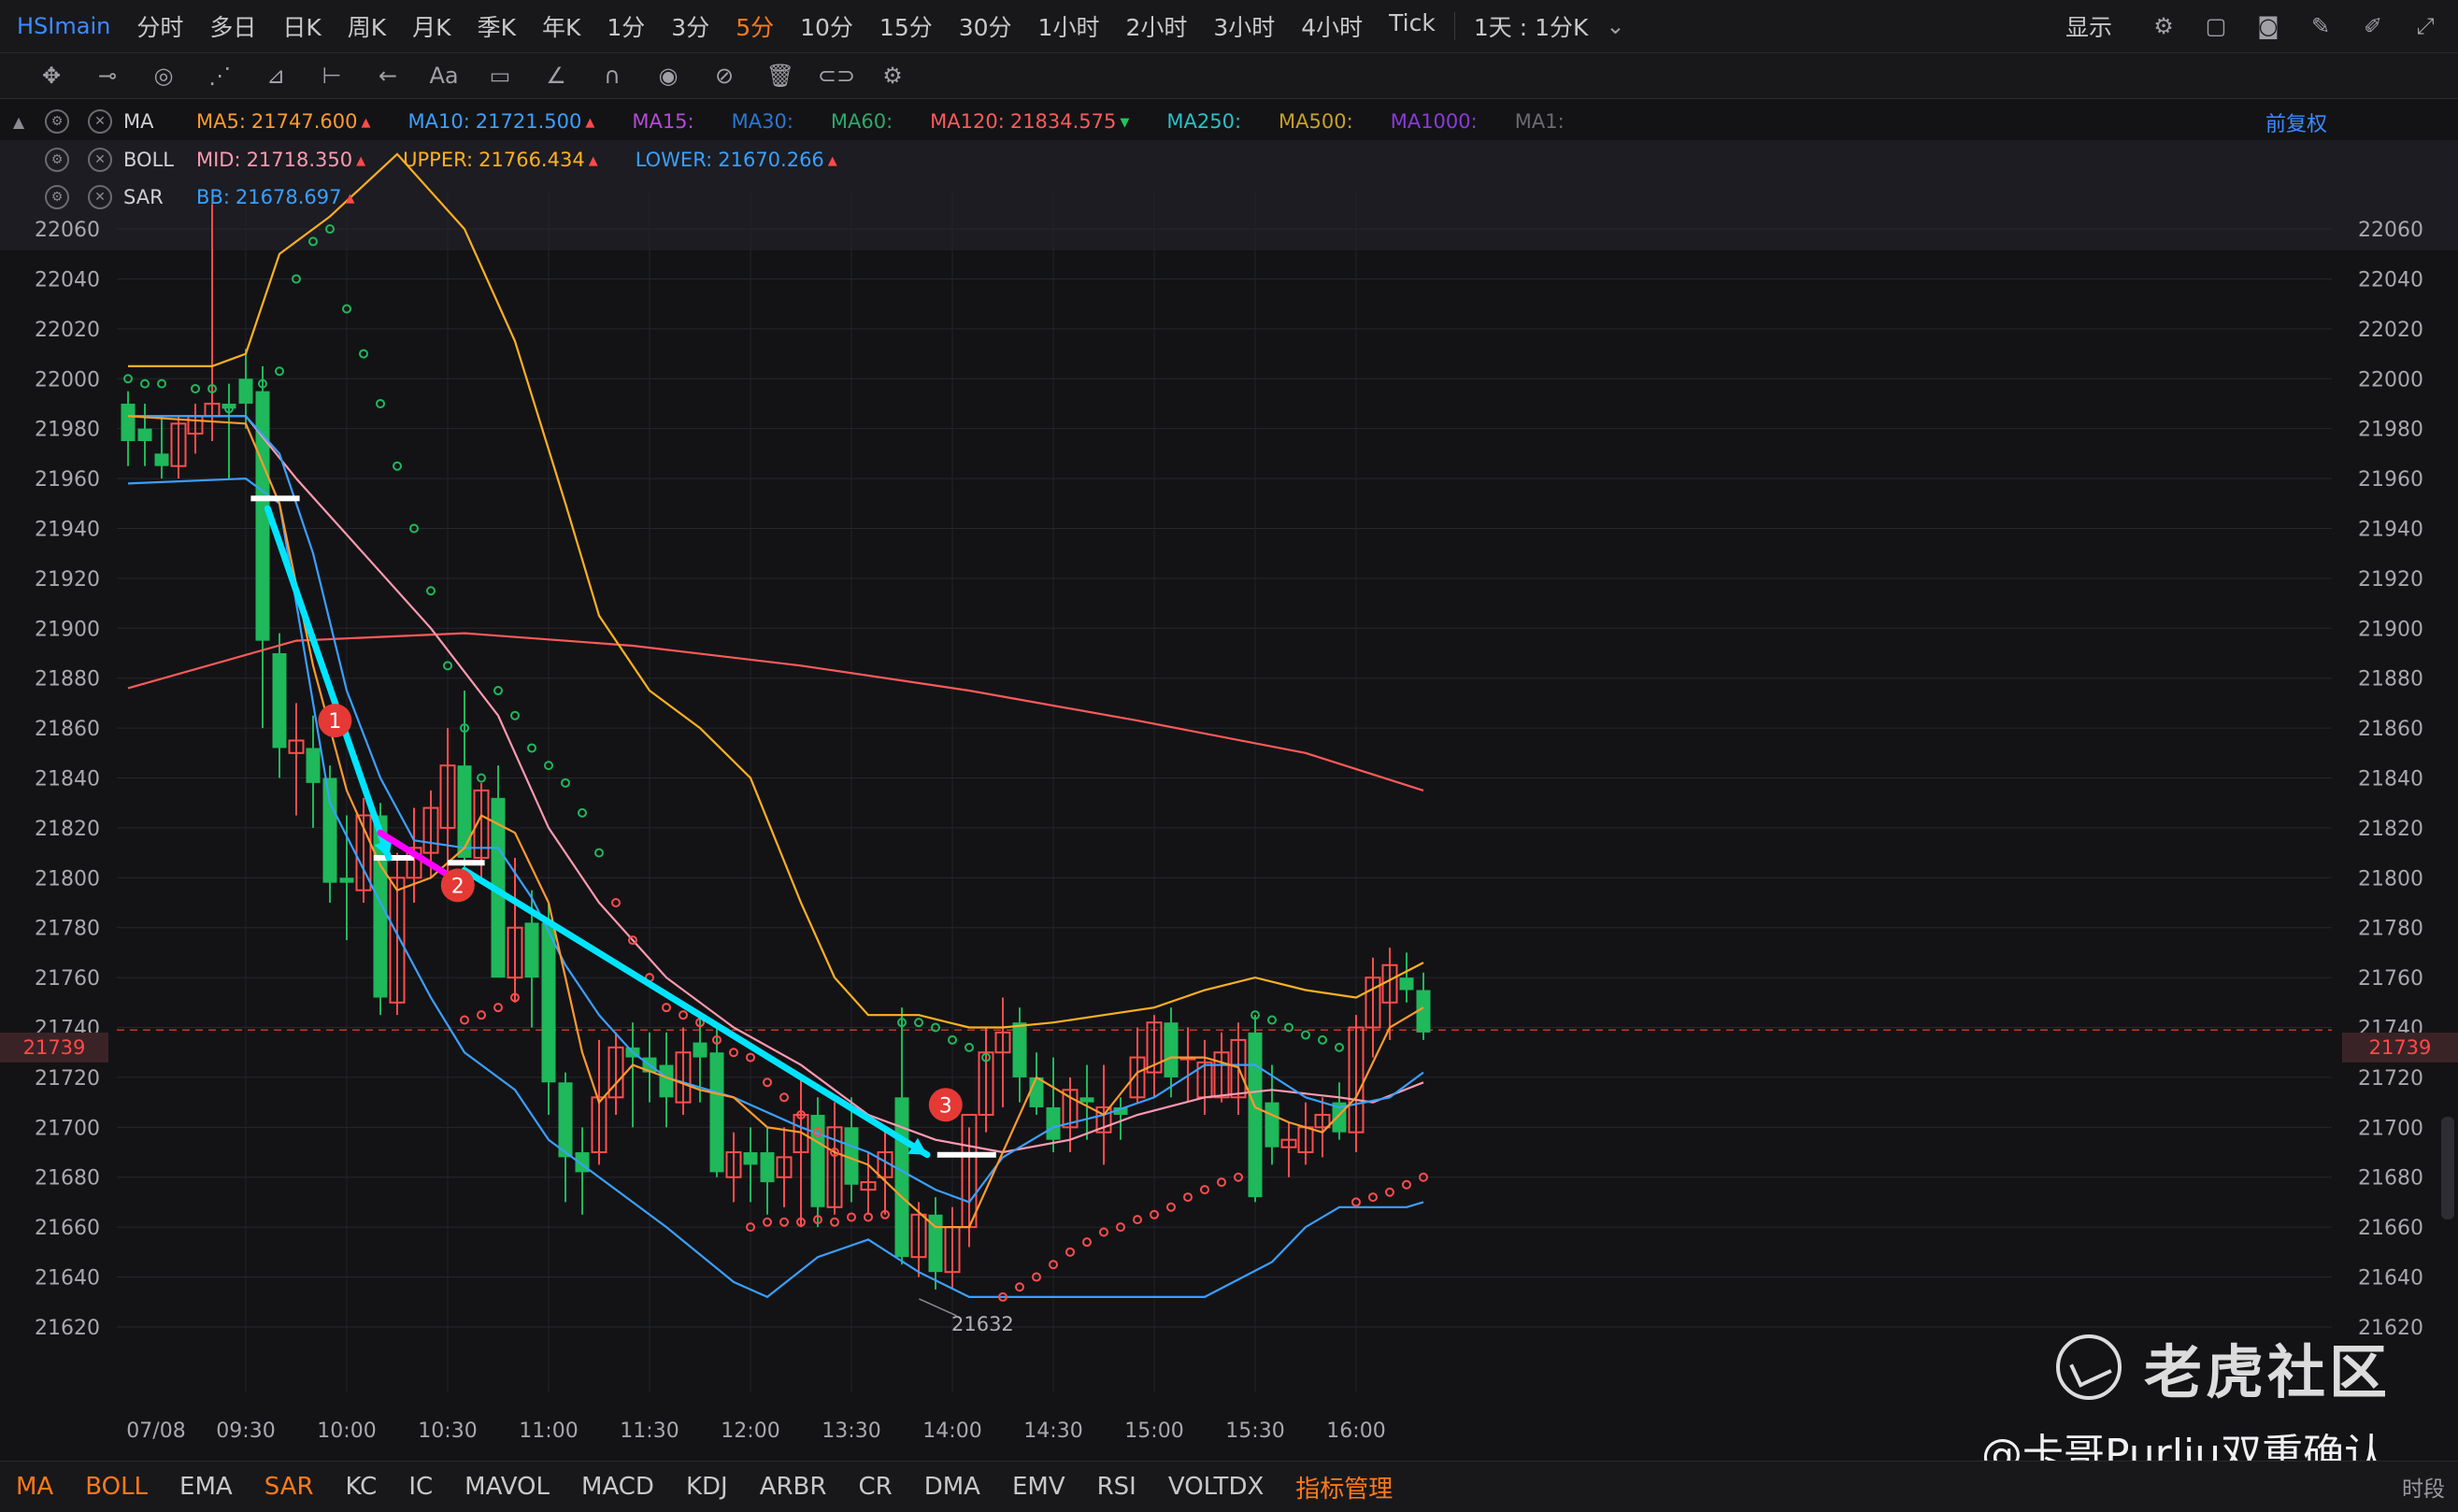 The width and height of the screenshot is (2458, 1512). I want to click on trend-tool-icon: ⋰, so click(220, 76).